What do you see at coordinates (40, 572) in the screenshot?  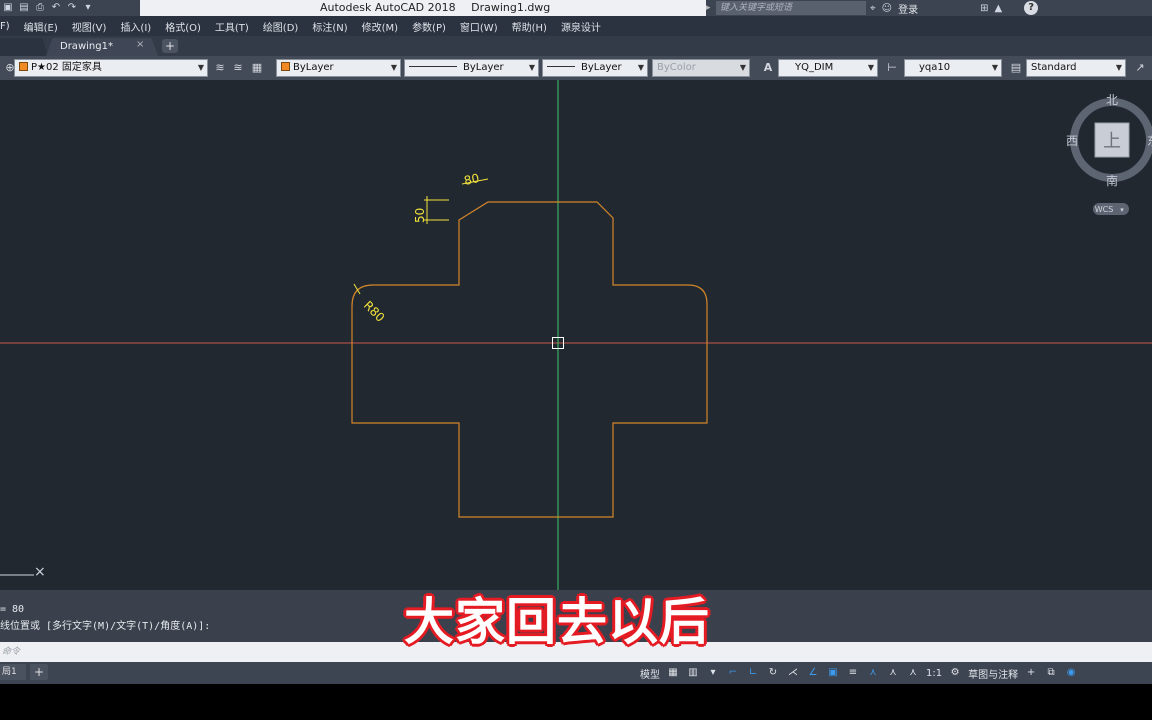 I see `ucs-icon-x-mark: ×` at bounding box center [40, 572].